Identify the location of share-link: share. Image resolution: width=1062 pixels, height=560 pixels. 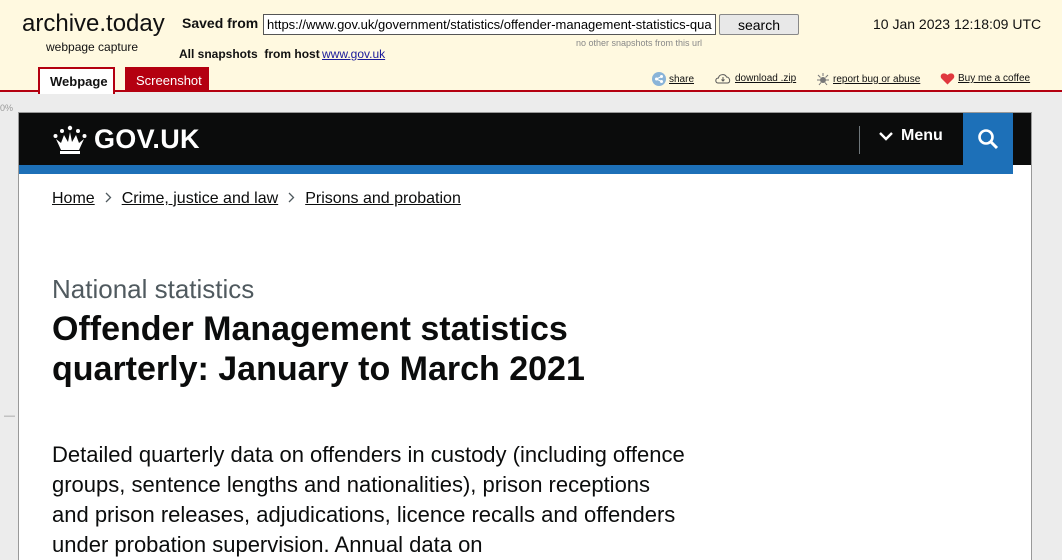
(673, 79).